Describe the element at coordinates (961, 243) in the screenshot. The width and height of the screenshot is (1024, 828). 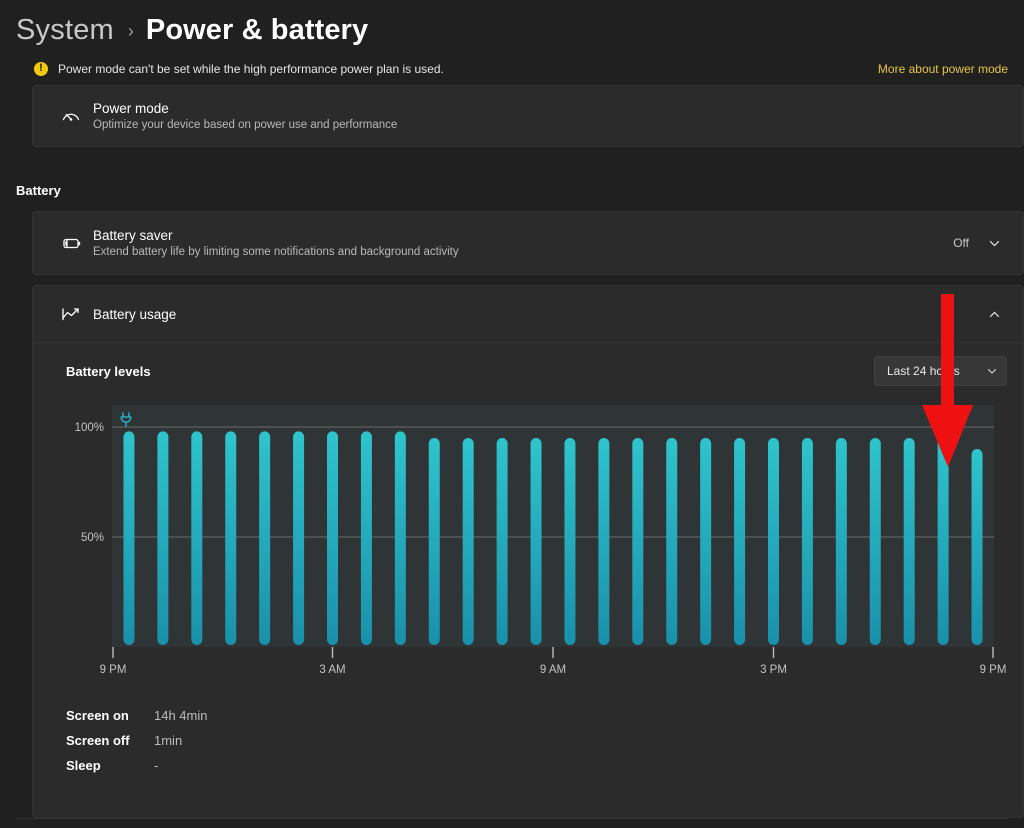
I see `battery-saver-value: Off` at that location.